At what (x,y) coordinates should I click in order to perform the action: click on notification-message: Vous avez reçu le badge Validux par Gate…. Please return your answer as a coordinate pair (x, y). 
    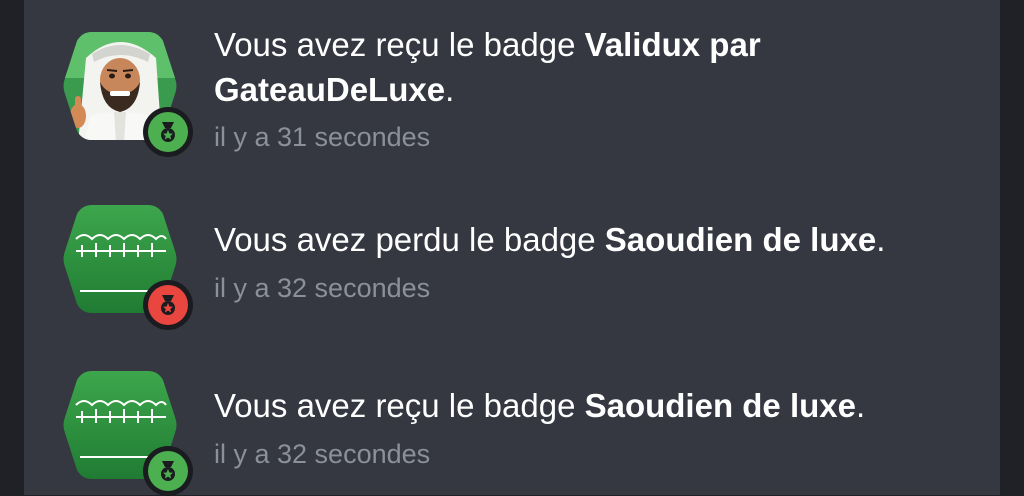
    Looking at the image, I should click on (599, 67).